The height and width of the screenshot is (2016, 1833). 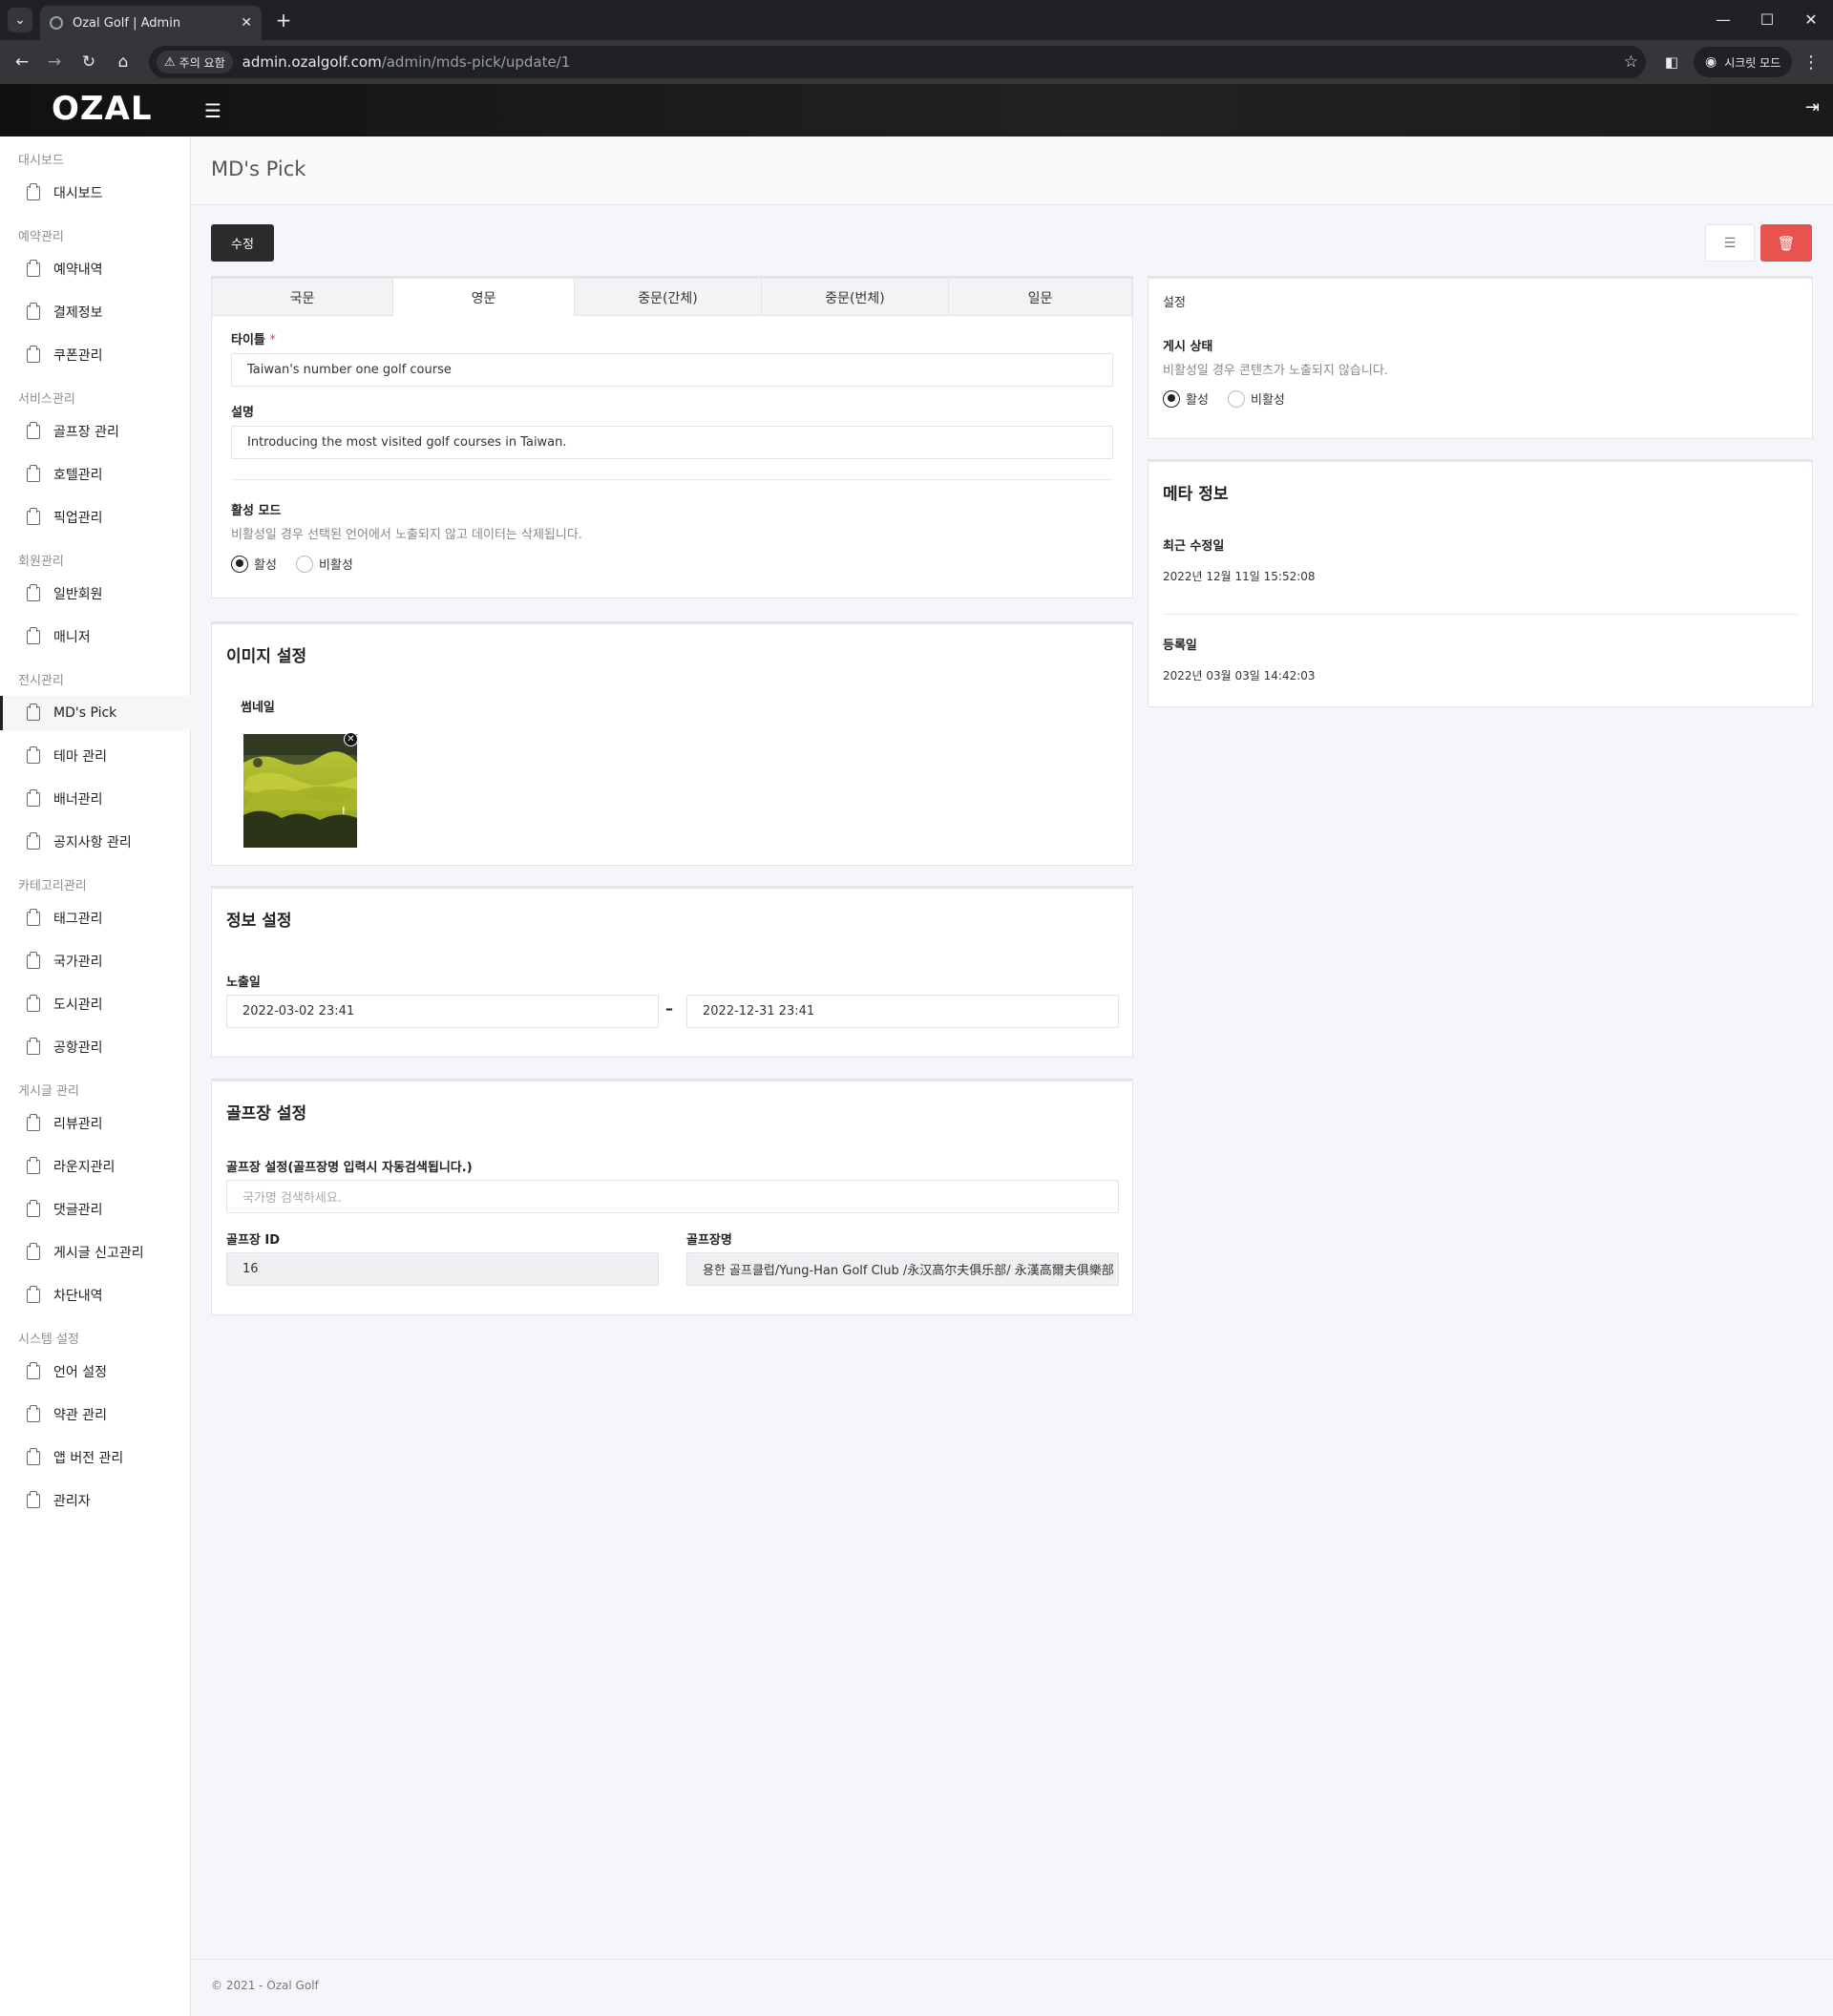 I want to click on radio-label: 활성, so click(x=265, y=565).